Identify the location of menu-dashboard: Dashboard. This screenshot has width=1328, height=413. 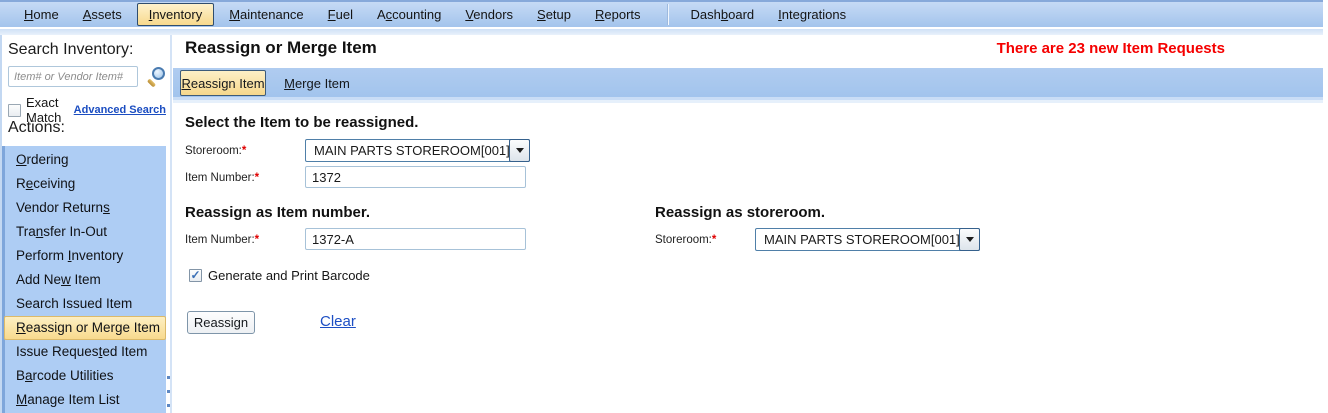
(723, 14).